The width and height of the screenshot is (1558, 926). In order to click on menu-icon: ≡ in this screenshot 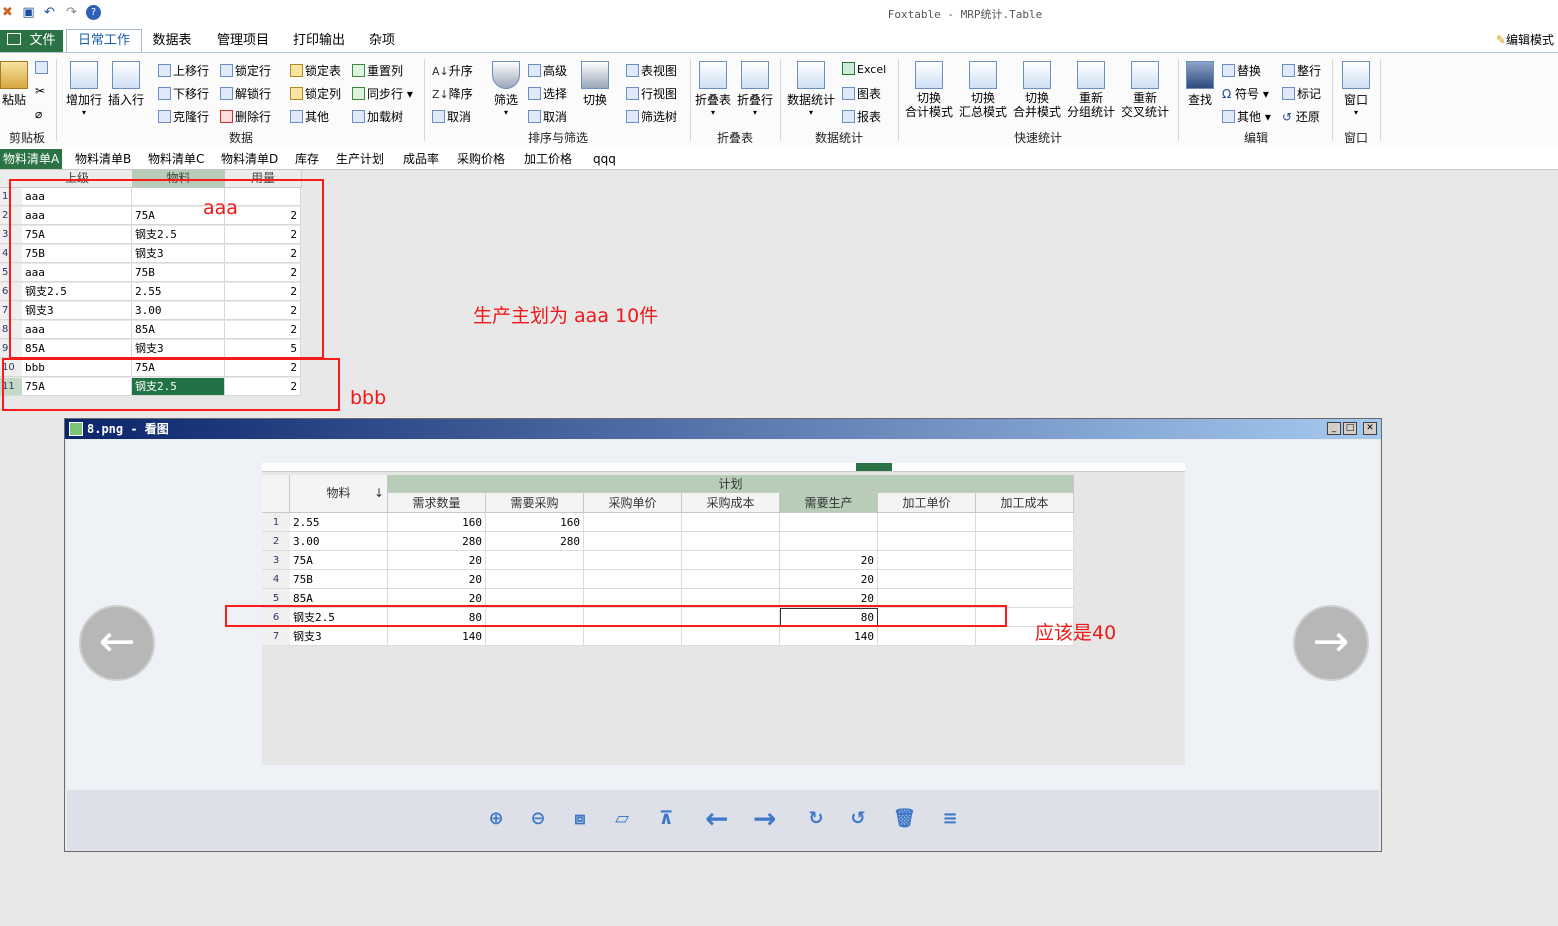, I will do `click(950, 819)`.